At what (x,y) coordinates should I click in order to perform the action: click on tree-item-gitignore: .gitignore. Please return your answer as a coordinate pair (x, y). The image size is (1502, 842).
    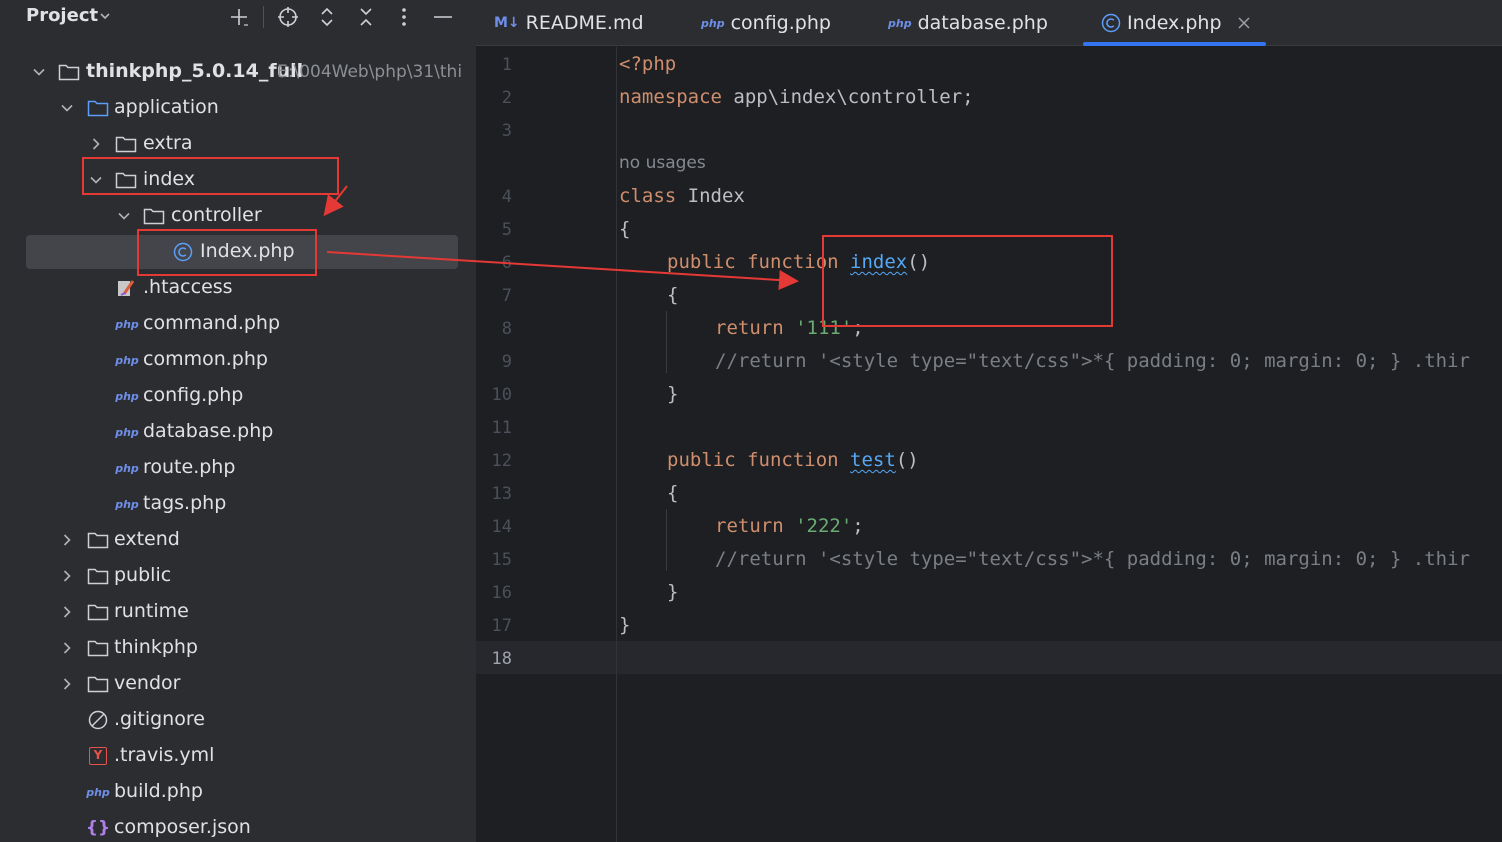
    Looking at the image, I should click on (238, 720).